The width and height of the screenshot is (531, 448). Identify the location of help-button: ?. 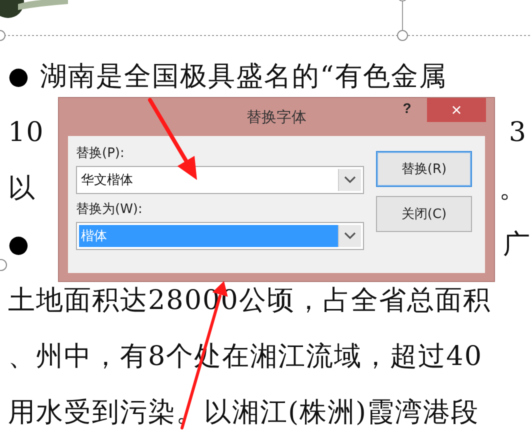
(407, 108).